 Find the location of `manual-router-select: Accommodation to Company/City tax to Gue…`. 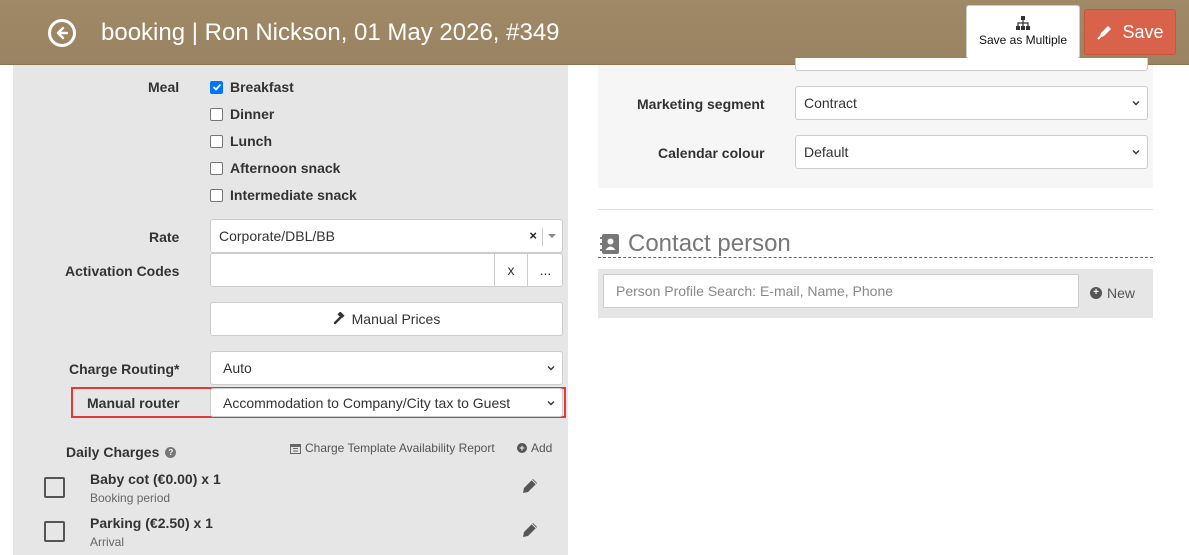

manual-router-select: Accommodation to Company/City tax to Gue… is located at coordinates (386, 402).